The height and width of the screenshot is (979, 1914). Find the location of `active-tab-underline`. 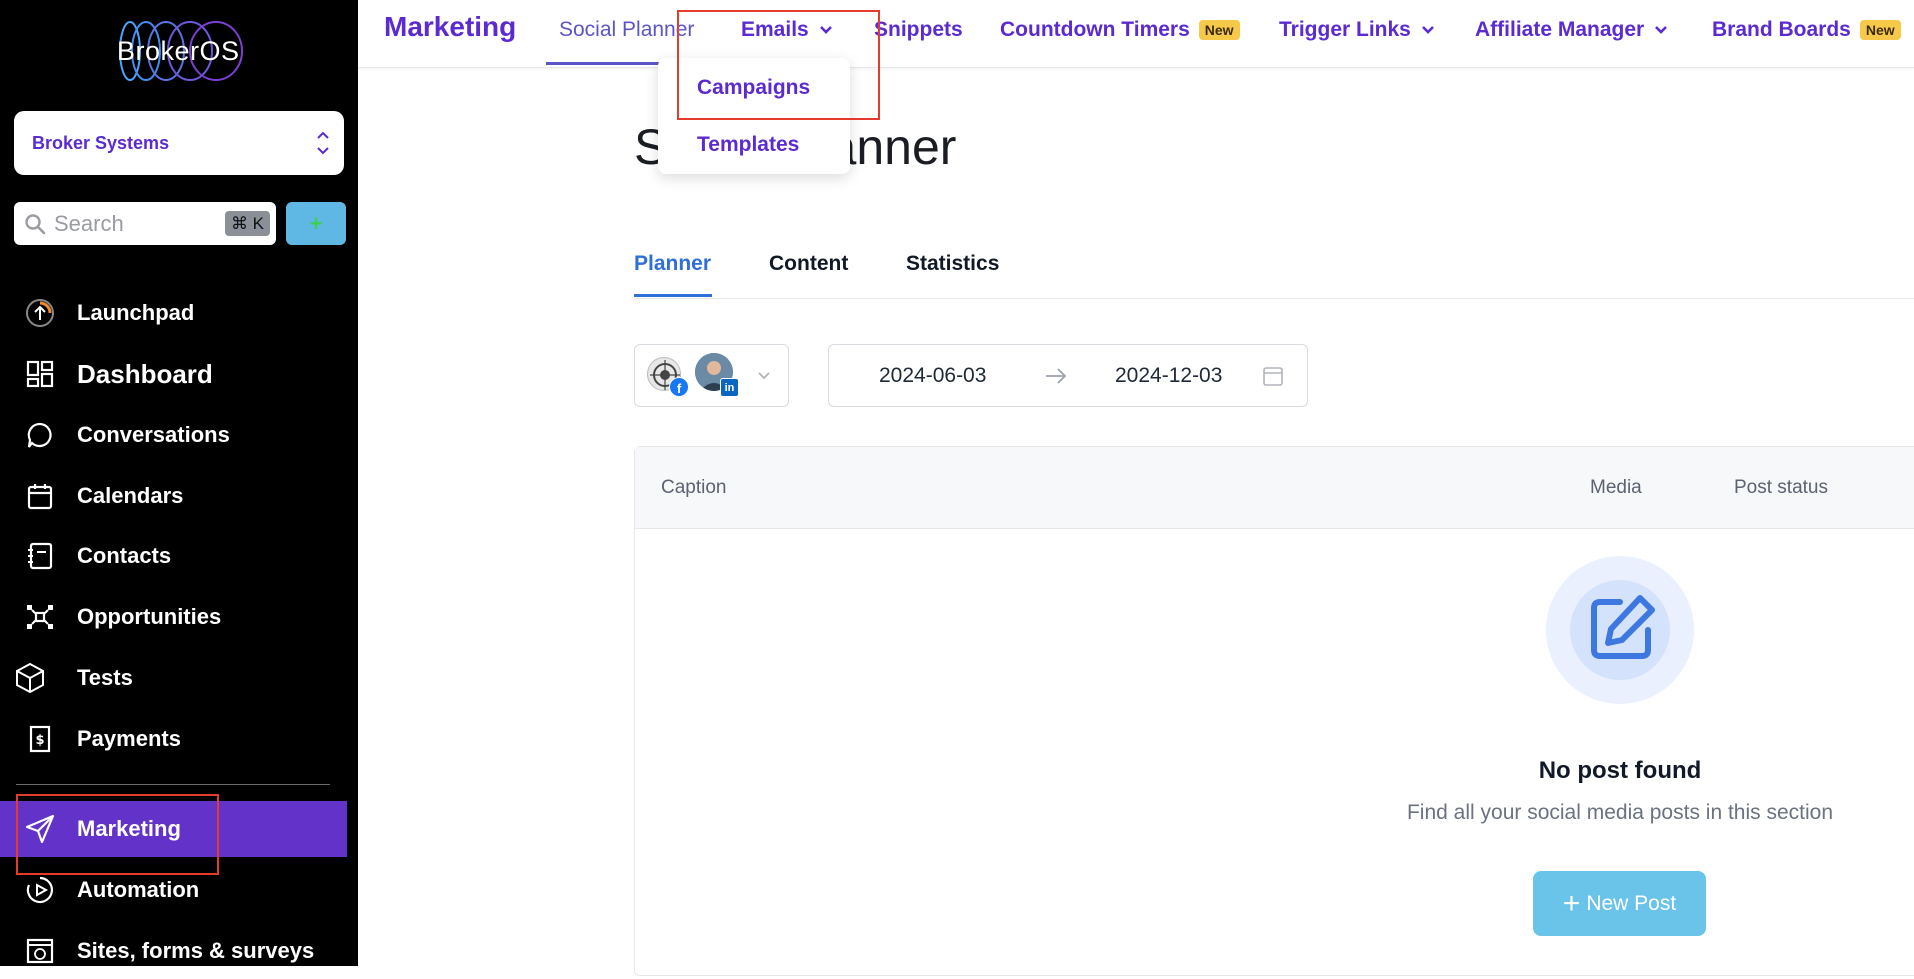

active-tab-underline is located at coordinates (673, 295).